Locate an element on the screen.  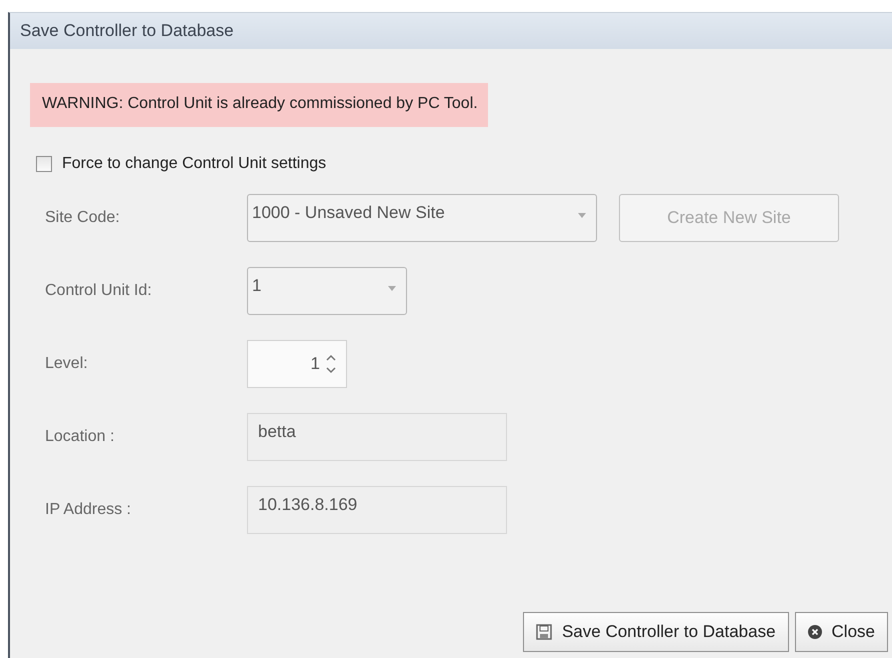
save-button: Save Controller to Database is located at coordinates (655, 632).